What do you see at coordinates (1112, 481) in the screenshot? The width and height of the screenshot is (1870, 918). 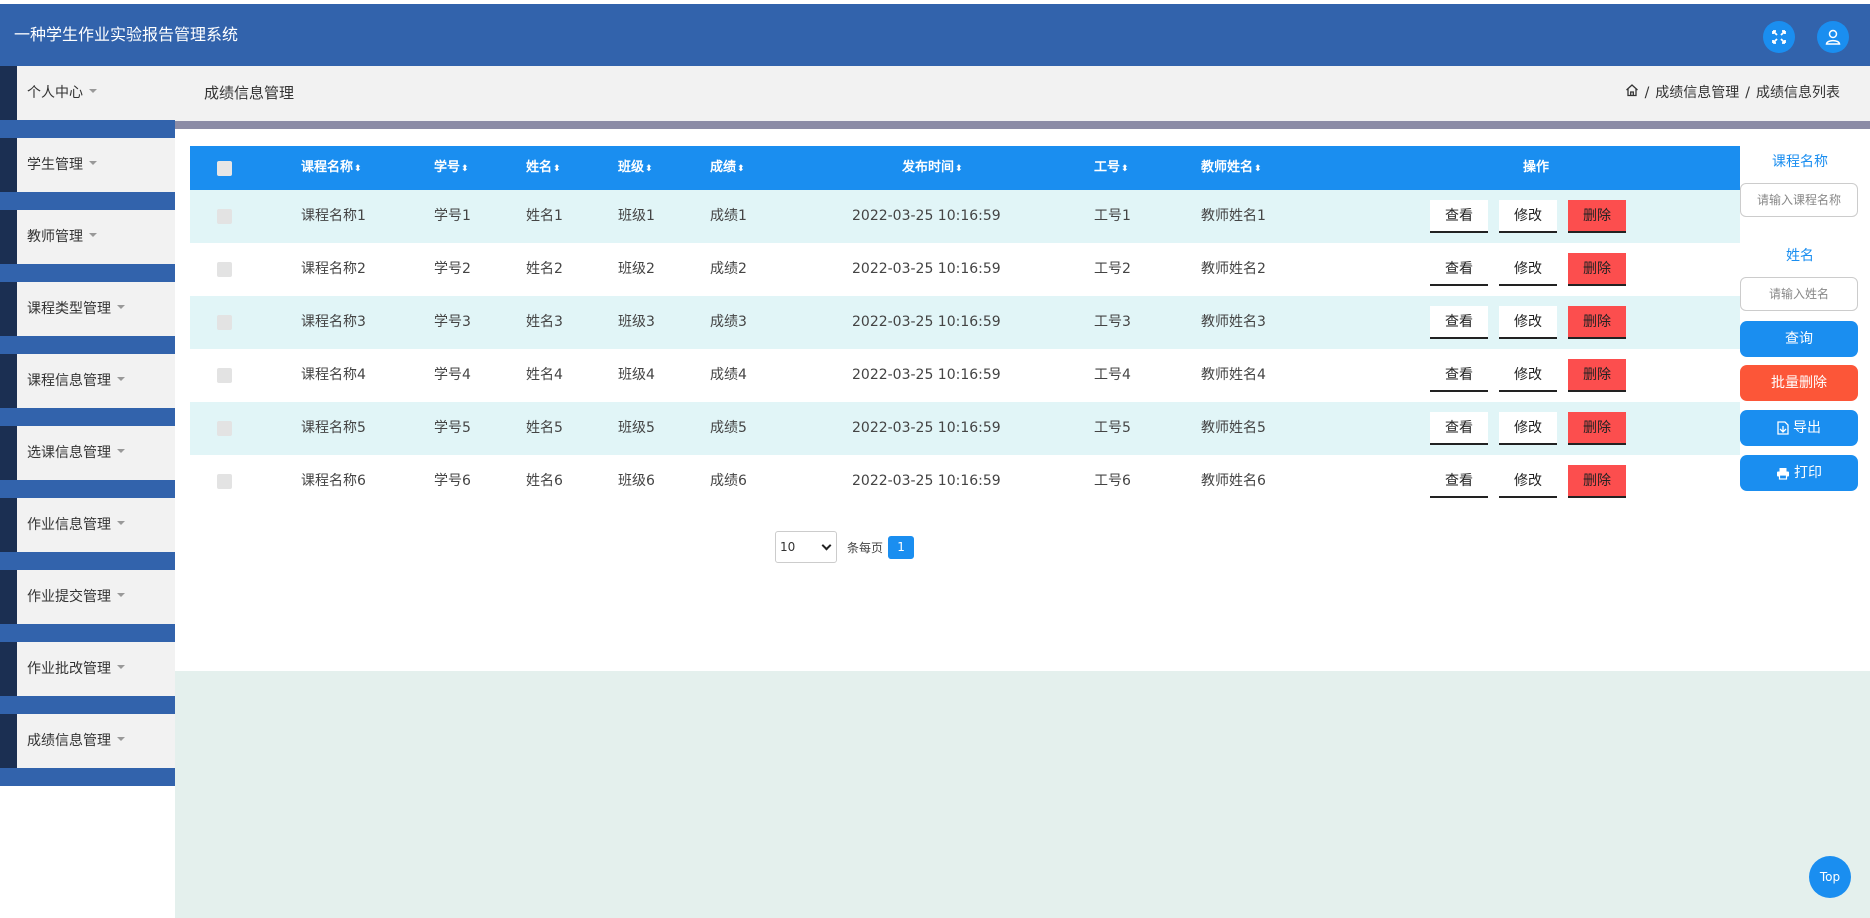 I see `cell-staff-id: 工号6` at bounding box center [1112, 481].